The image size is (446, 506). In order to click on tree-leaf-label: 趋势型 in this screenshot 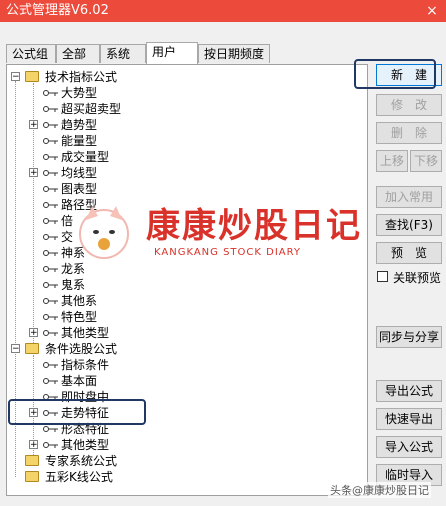, I will do `click(79, 125)`.